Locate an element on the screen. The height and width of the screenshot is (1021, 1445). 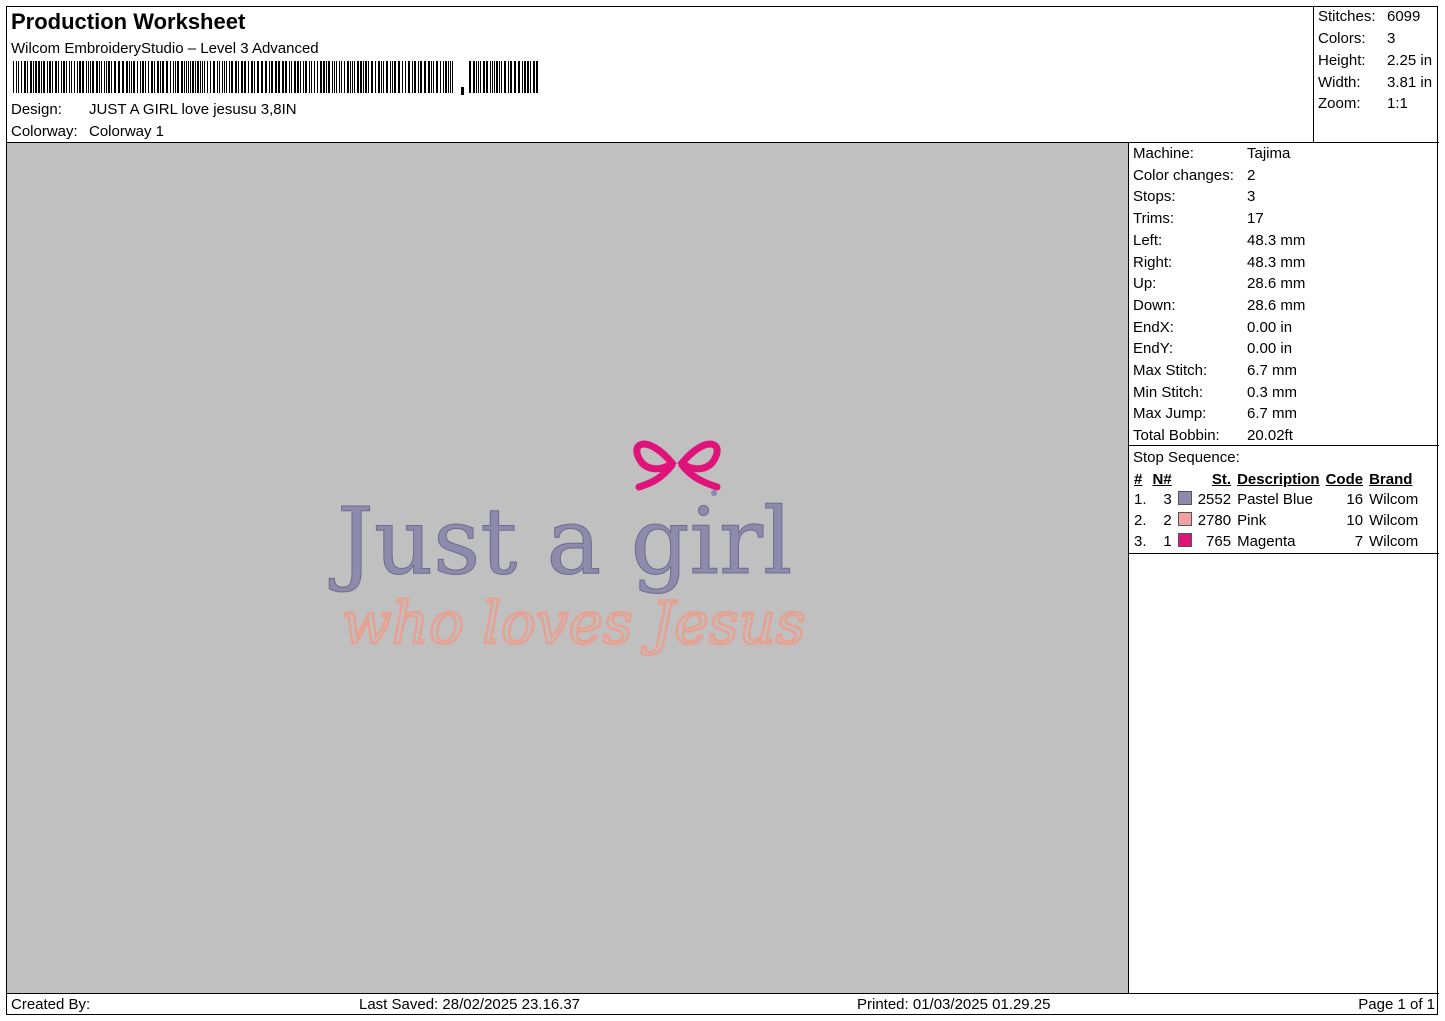
col-description: Description is located at coordinates (1278, 479).